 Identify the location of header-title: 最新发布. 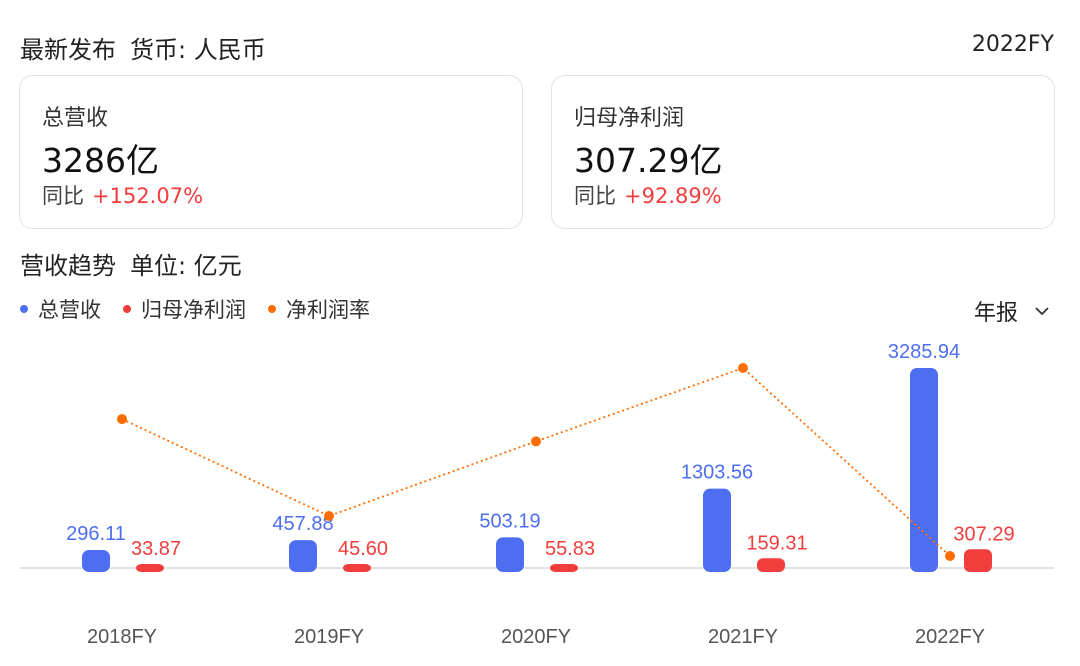
(68, 50).